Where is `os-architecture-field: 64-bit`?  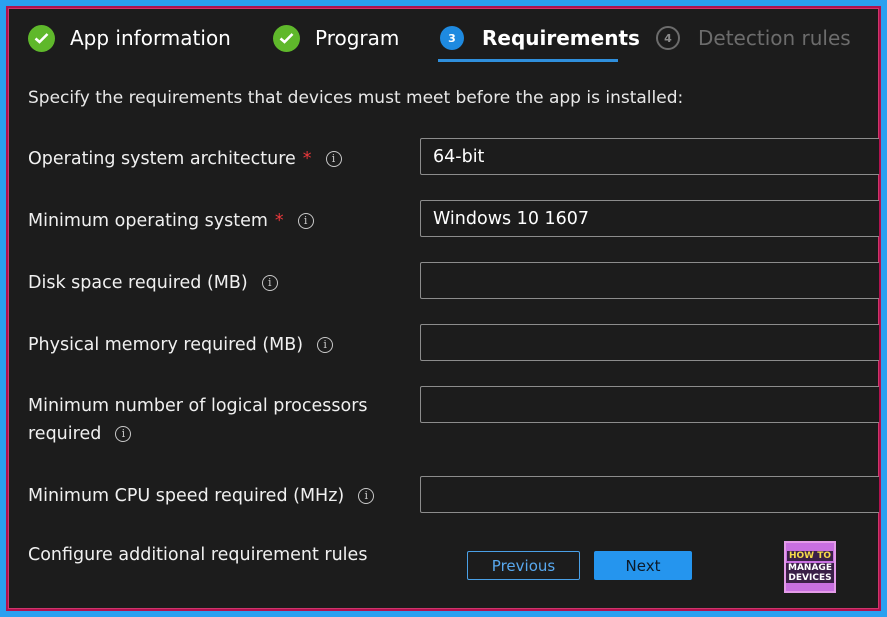
os-architecture-field: 64-bit is located at coordinates (649, 156).